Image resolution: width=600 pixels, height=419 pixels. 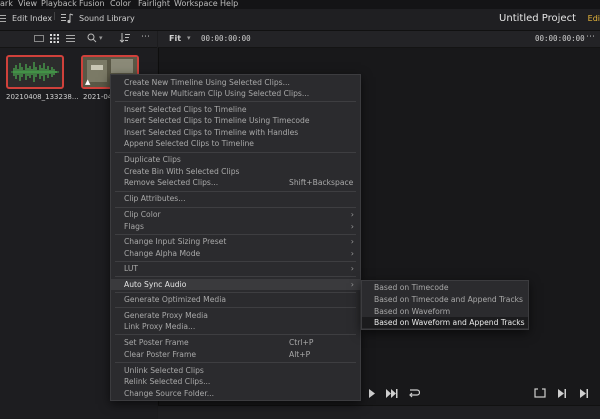 What do you see at coordinates (27, 4) in the screenshot?
I see `menu-view: View` at bounding box center [27, 4].